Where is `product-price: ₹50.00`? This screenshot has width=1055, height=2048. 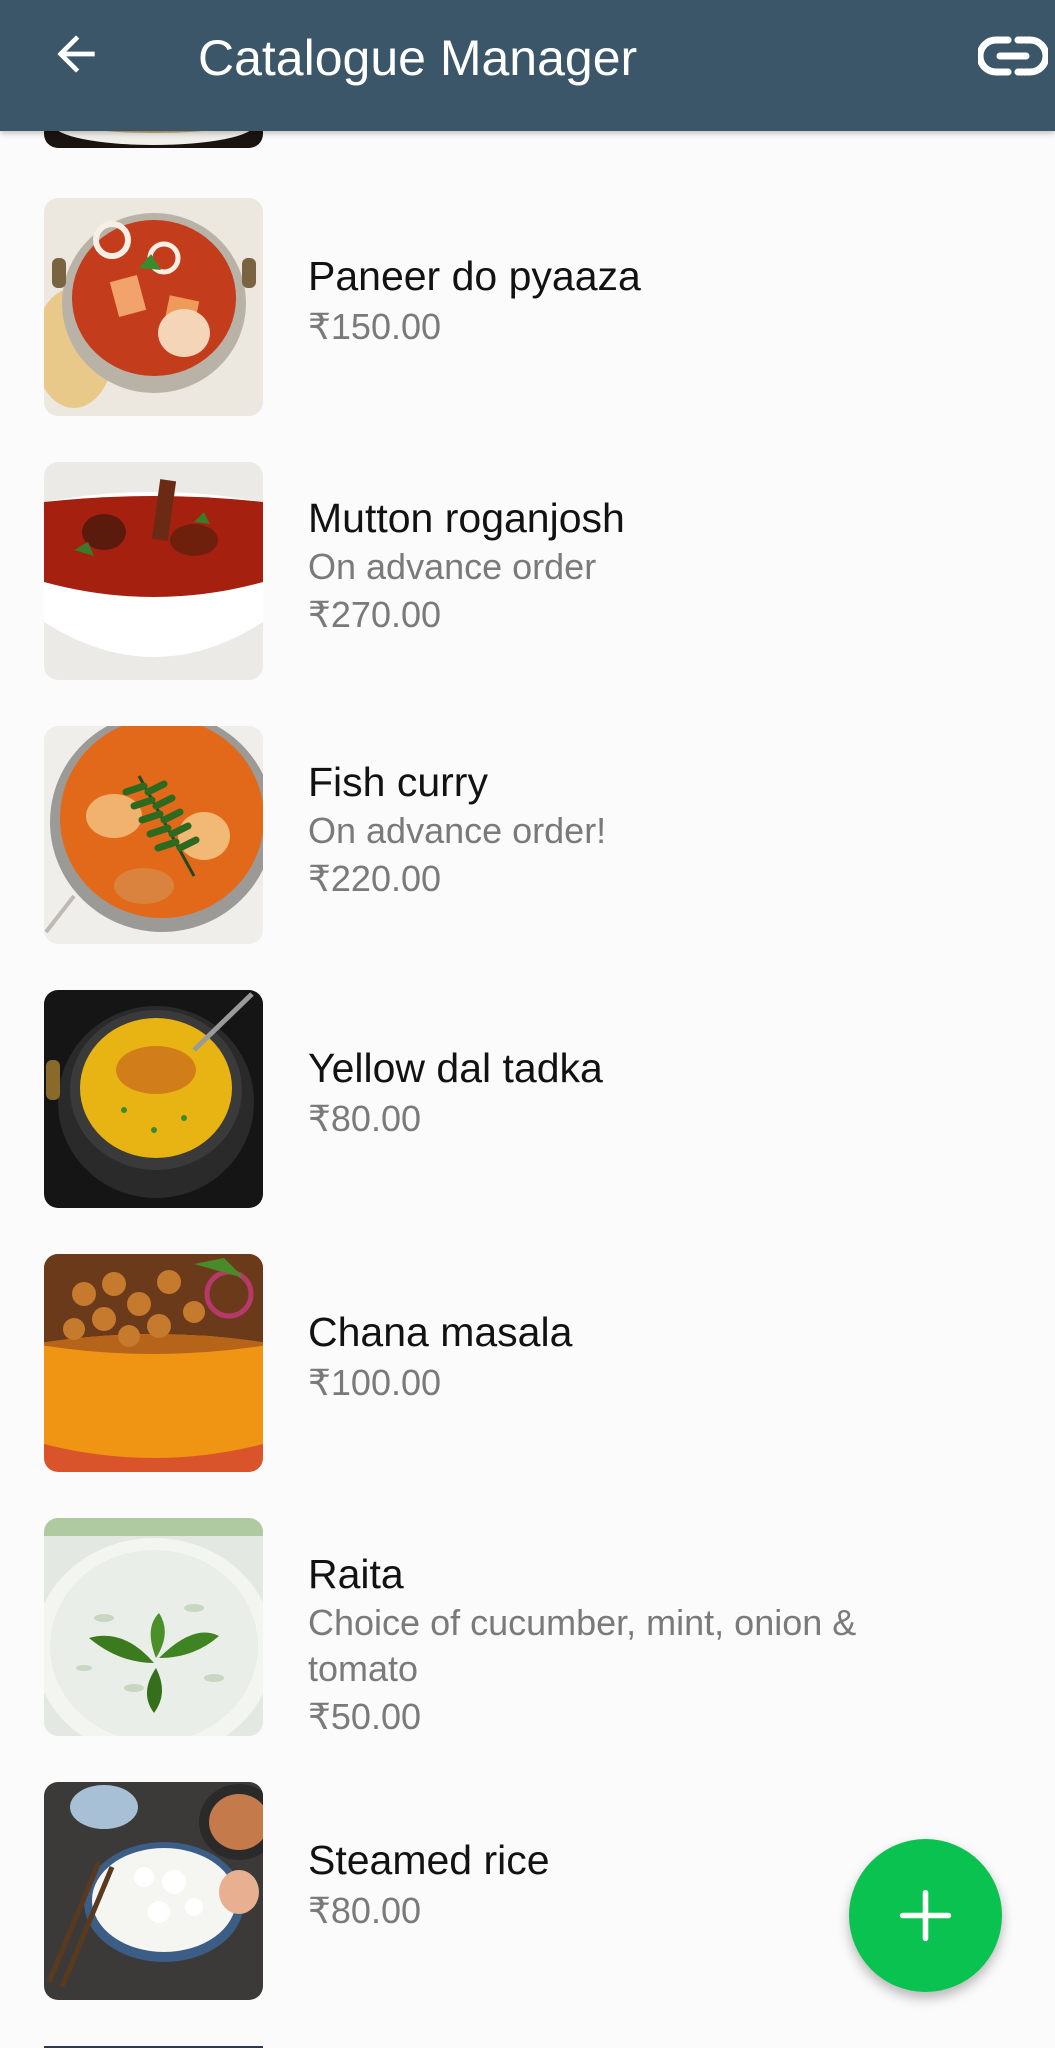
product-price: ₹50.00 is located at coordinates (364, 1716).